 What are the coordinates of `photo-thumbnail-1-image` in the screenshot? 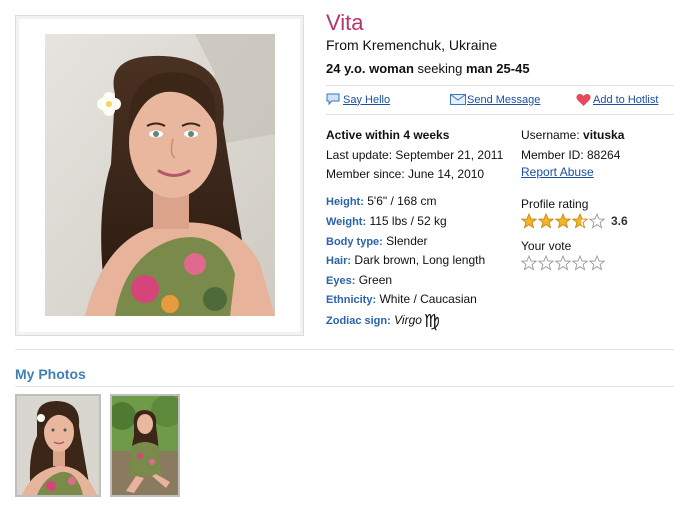 It's located at (58, 445).